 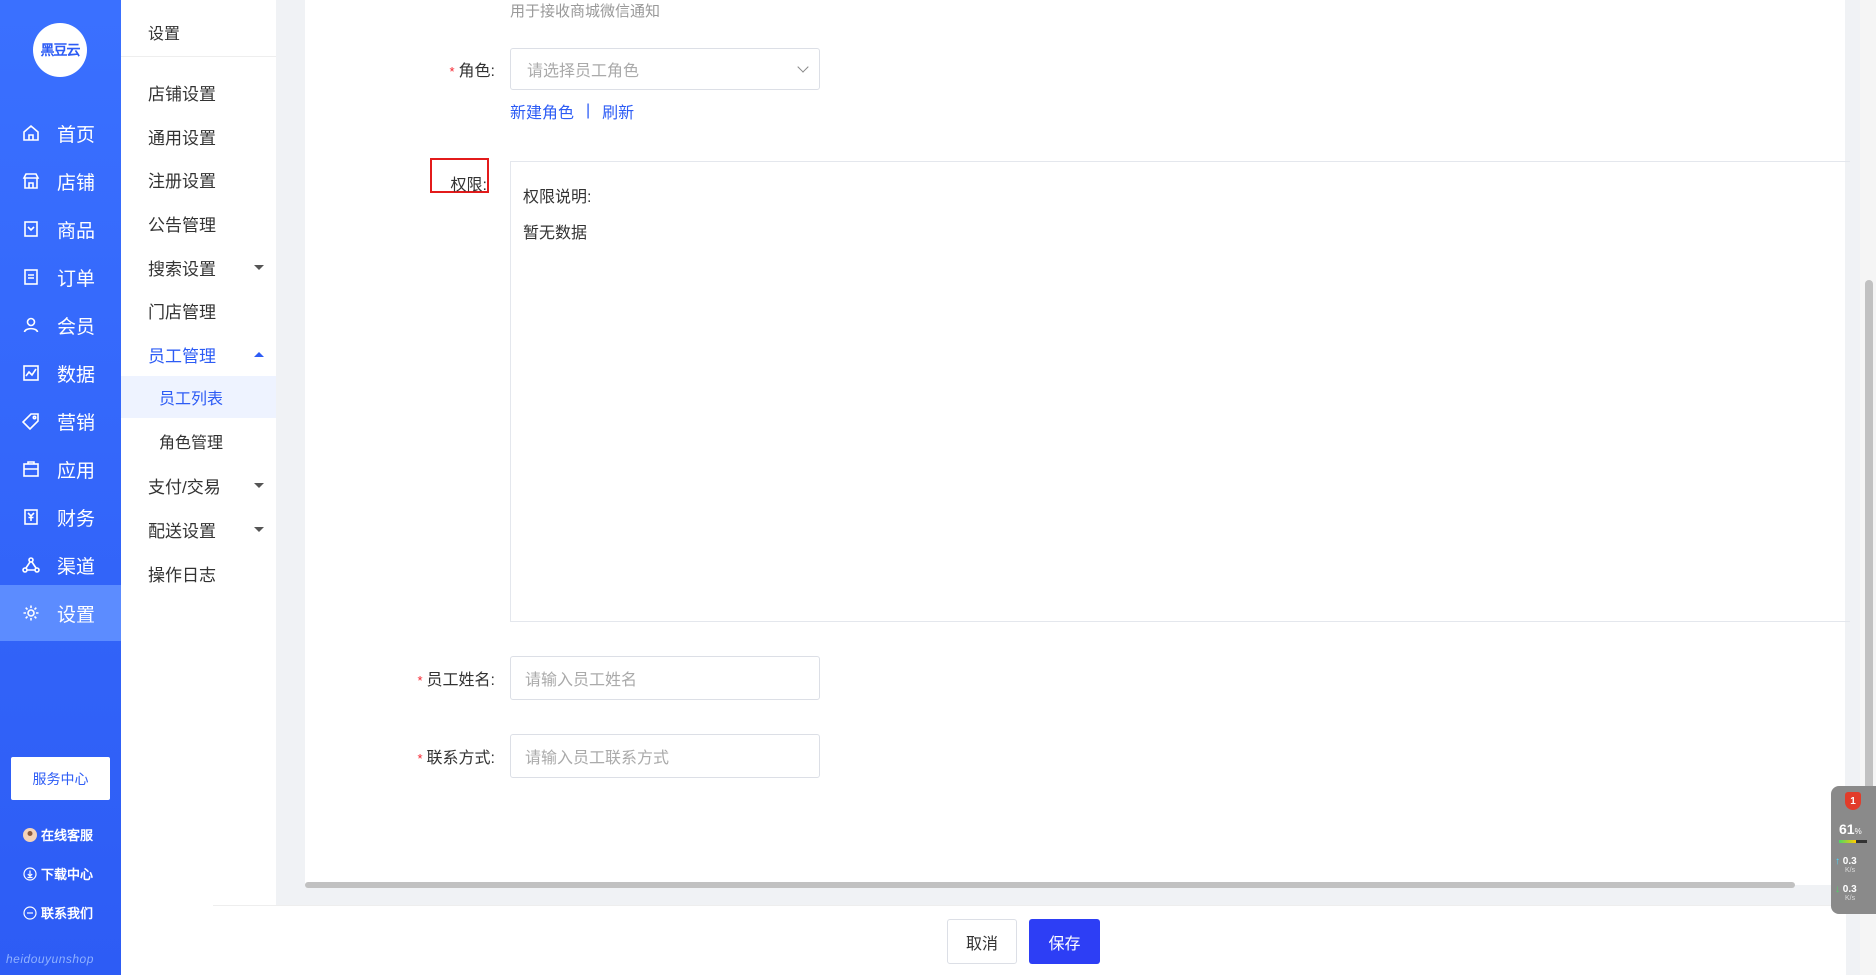 I want to click on submenu-item-search-settings: 搜索设置, so click(x=208, y=267).